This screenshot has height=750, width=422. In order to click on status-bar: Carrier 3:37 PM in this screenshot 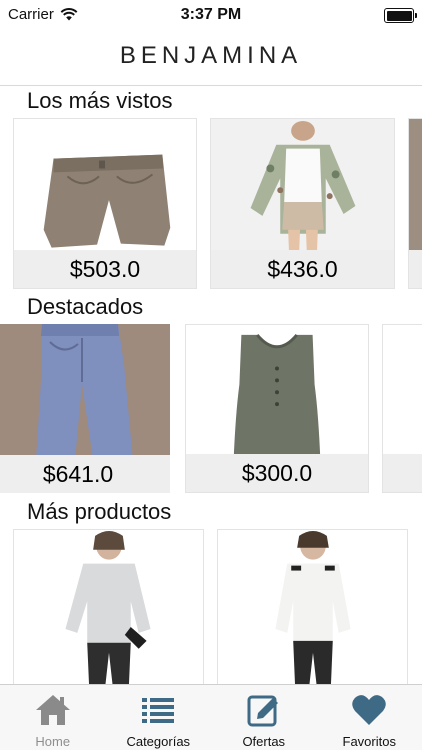, I will do `click(211, 16)`.